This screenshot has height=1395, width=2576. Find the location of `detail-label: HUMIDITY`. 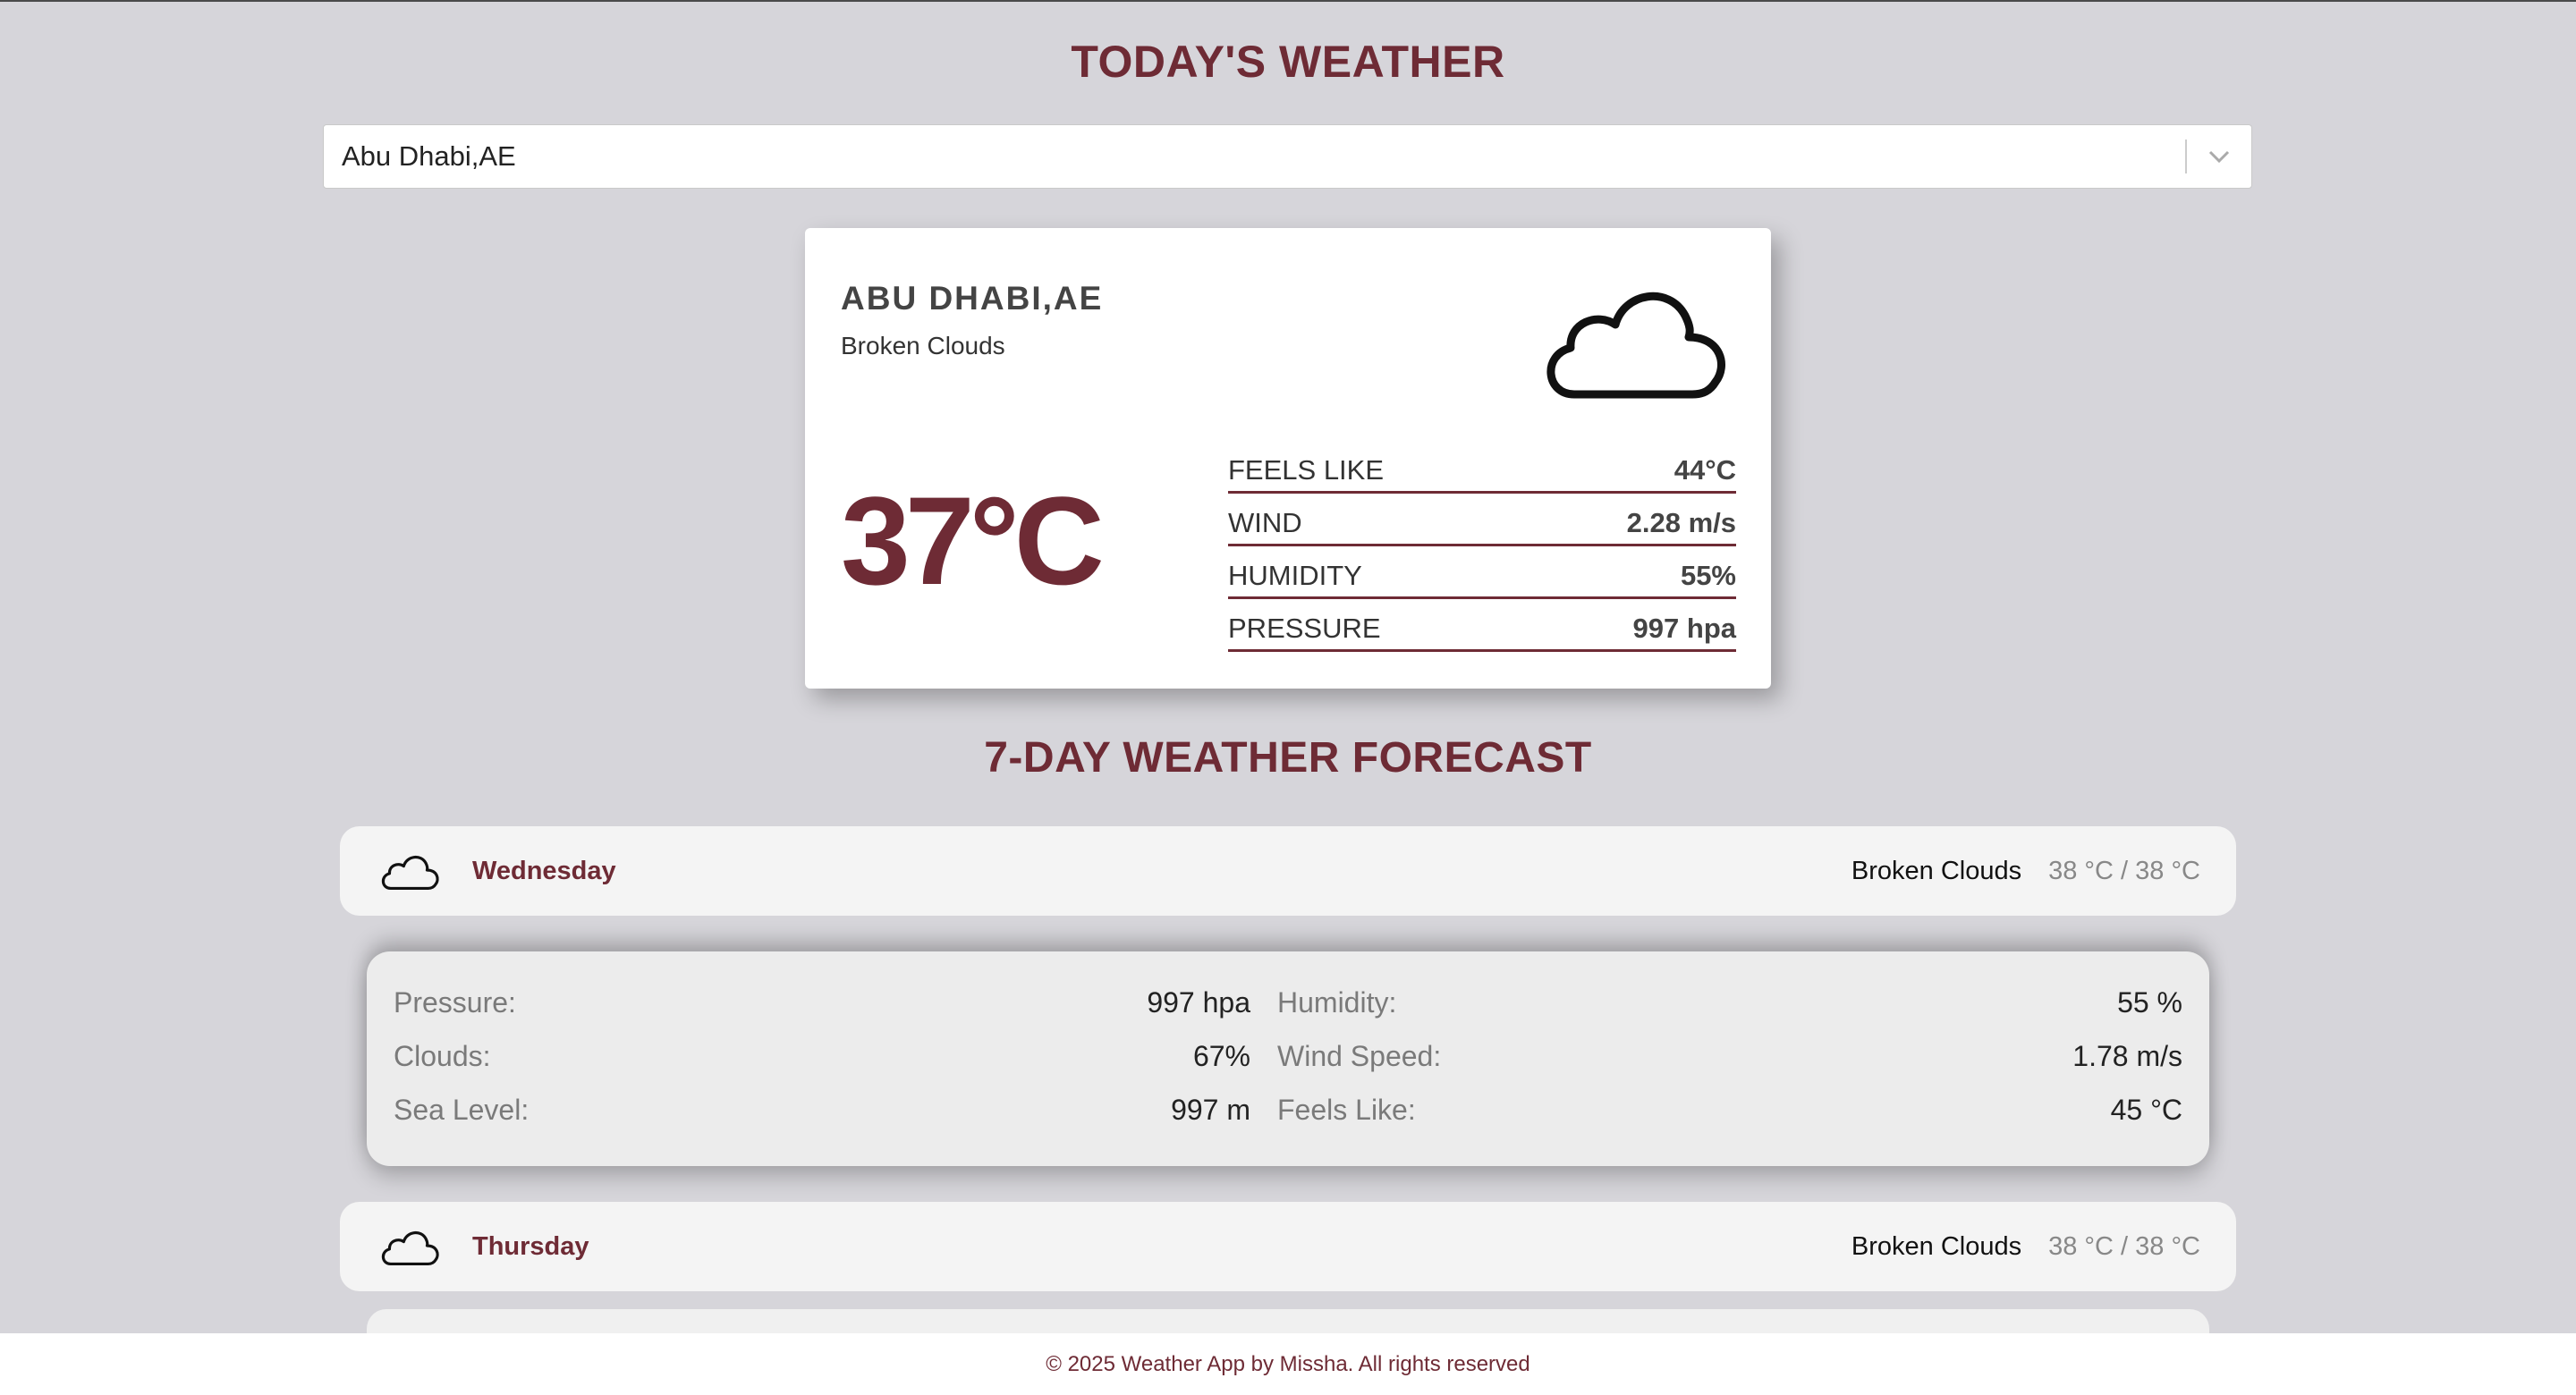

detail-label: HUMIDITY is located at coordinates (1295, 575).